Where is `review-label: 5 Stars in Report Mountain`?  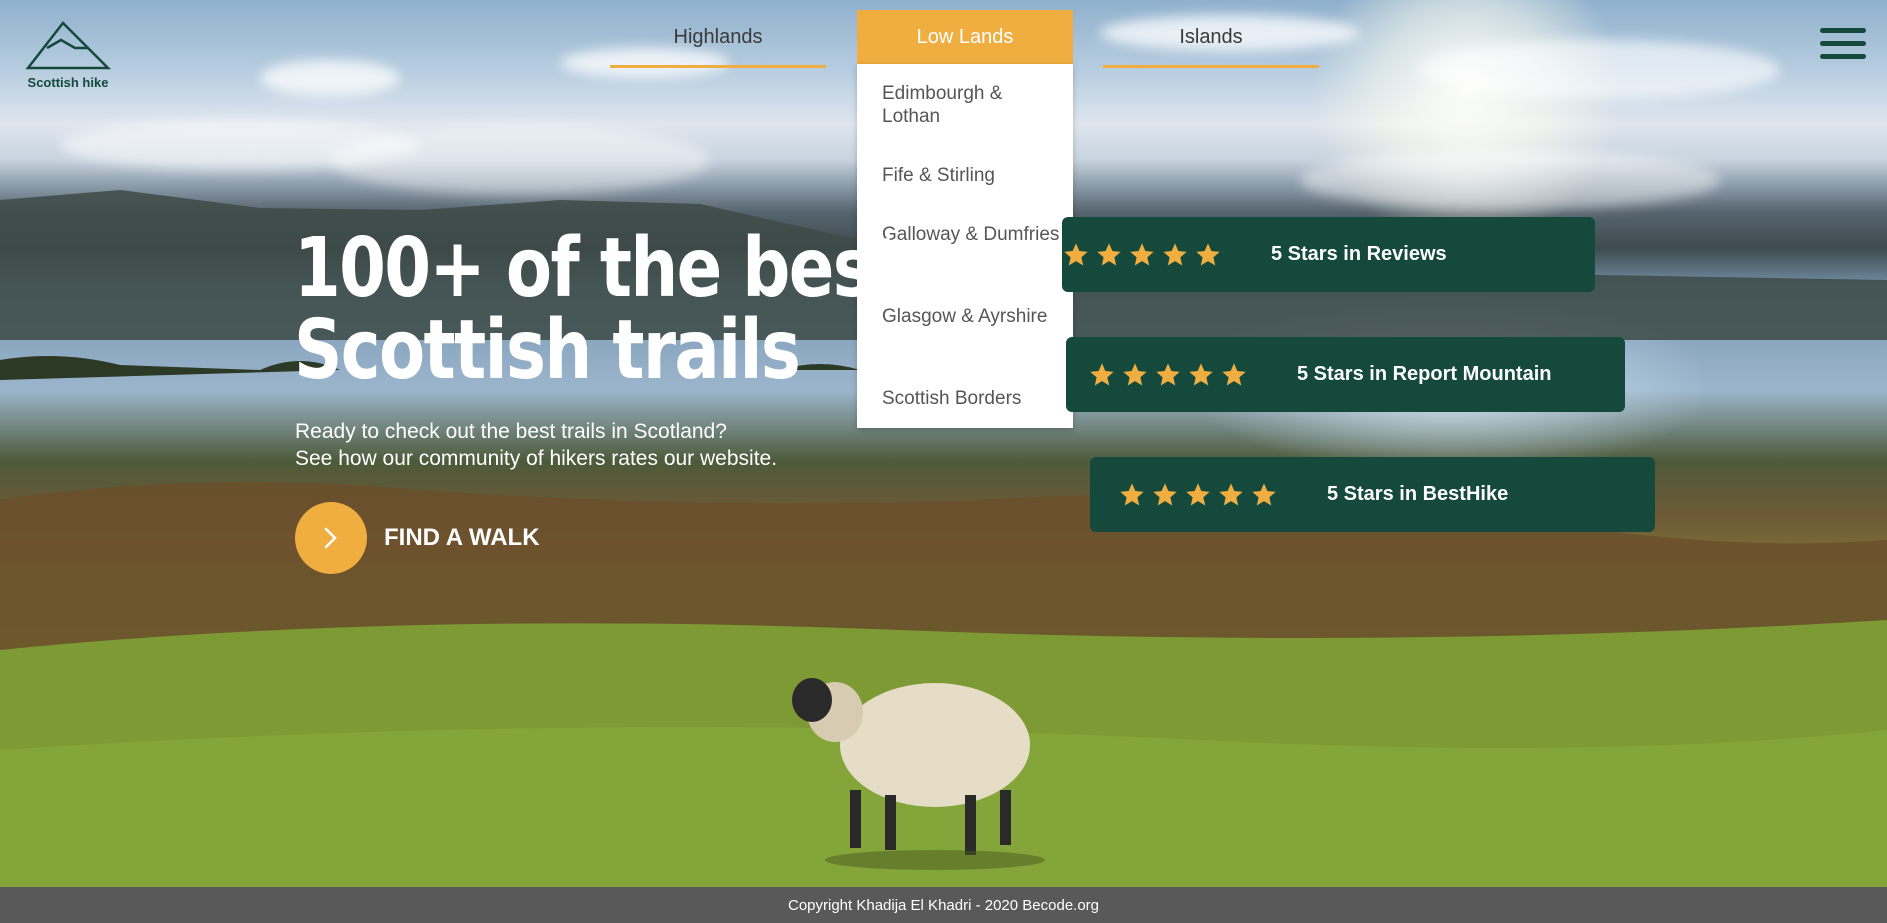
review-label: 5 Stars in Report Mountain is located at coordinates (1424, 374).